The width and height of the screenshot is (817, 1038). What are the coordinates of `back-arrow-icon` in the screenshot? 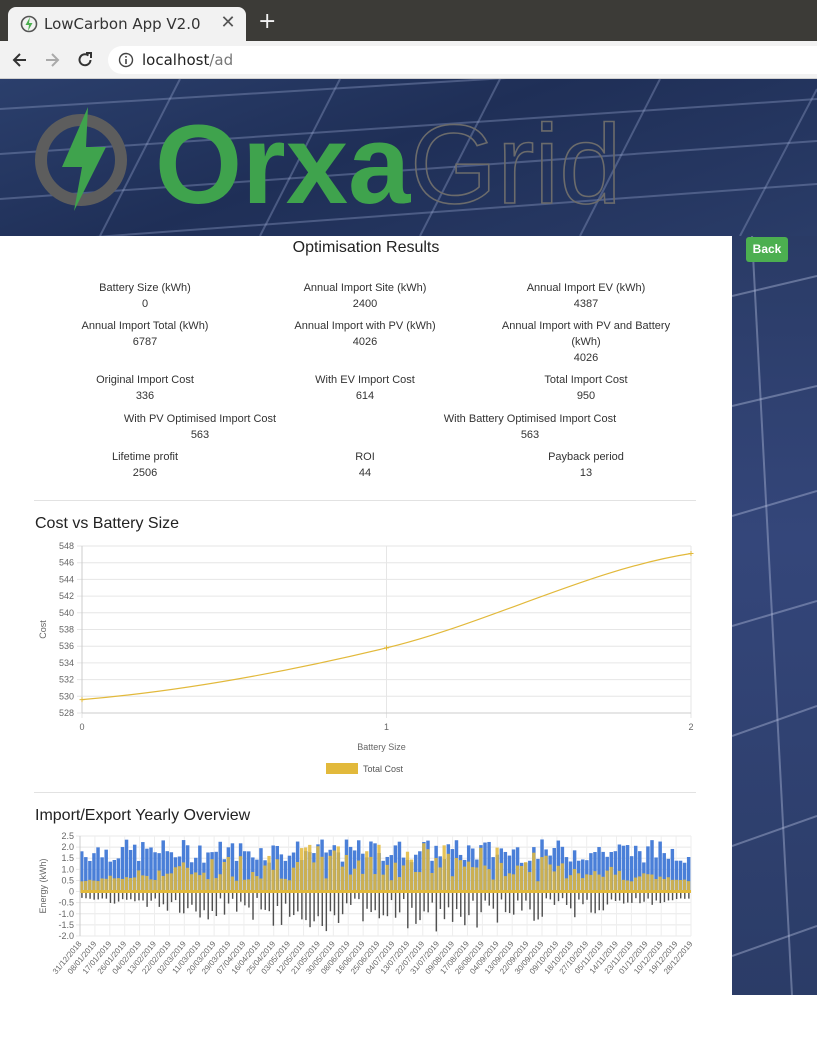 It's located at (20, 60).